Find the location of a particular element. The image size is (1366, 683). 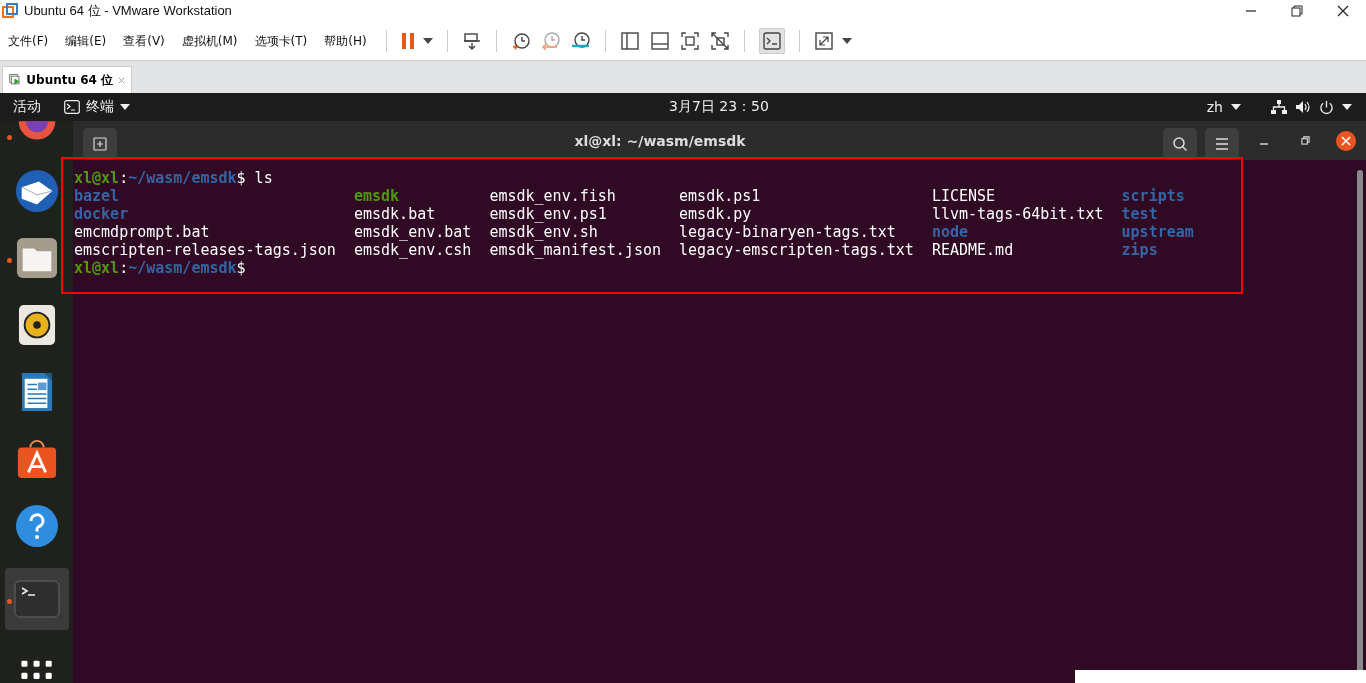

file-name: emcmdprompt.bat is located at coordinates (142, 232).